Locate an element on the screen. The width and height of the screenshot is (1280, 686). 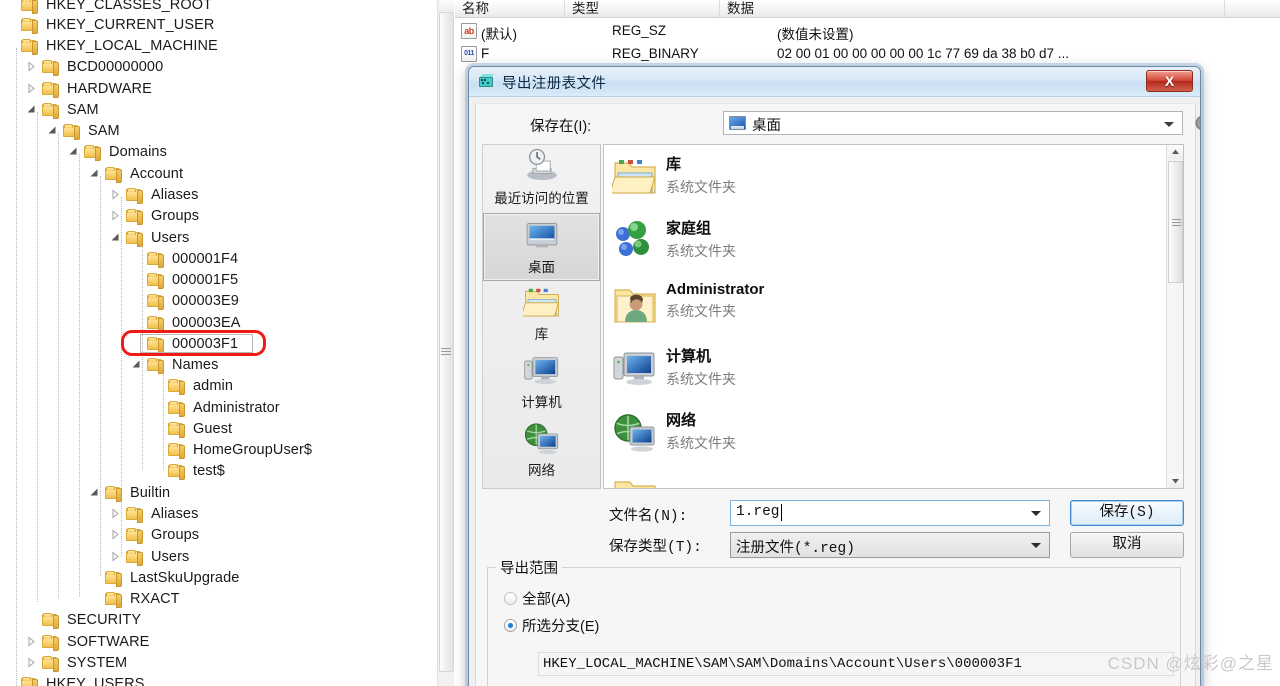
tree-item-000003ea: 000003EA is located at coordinates (120, 322).